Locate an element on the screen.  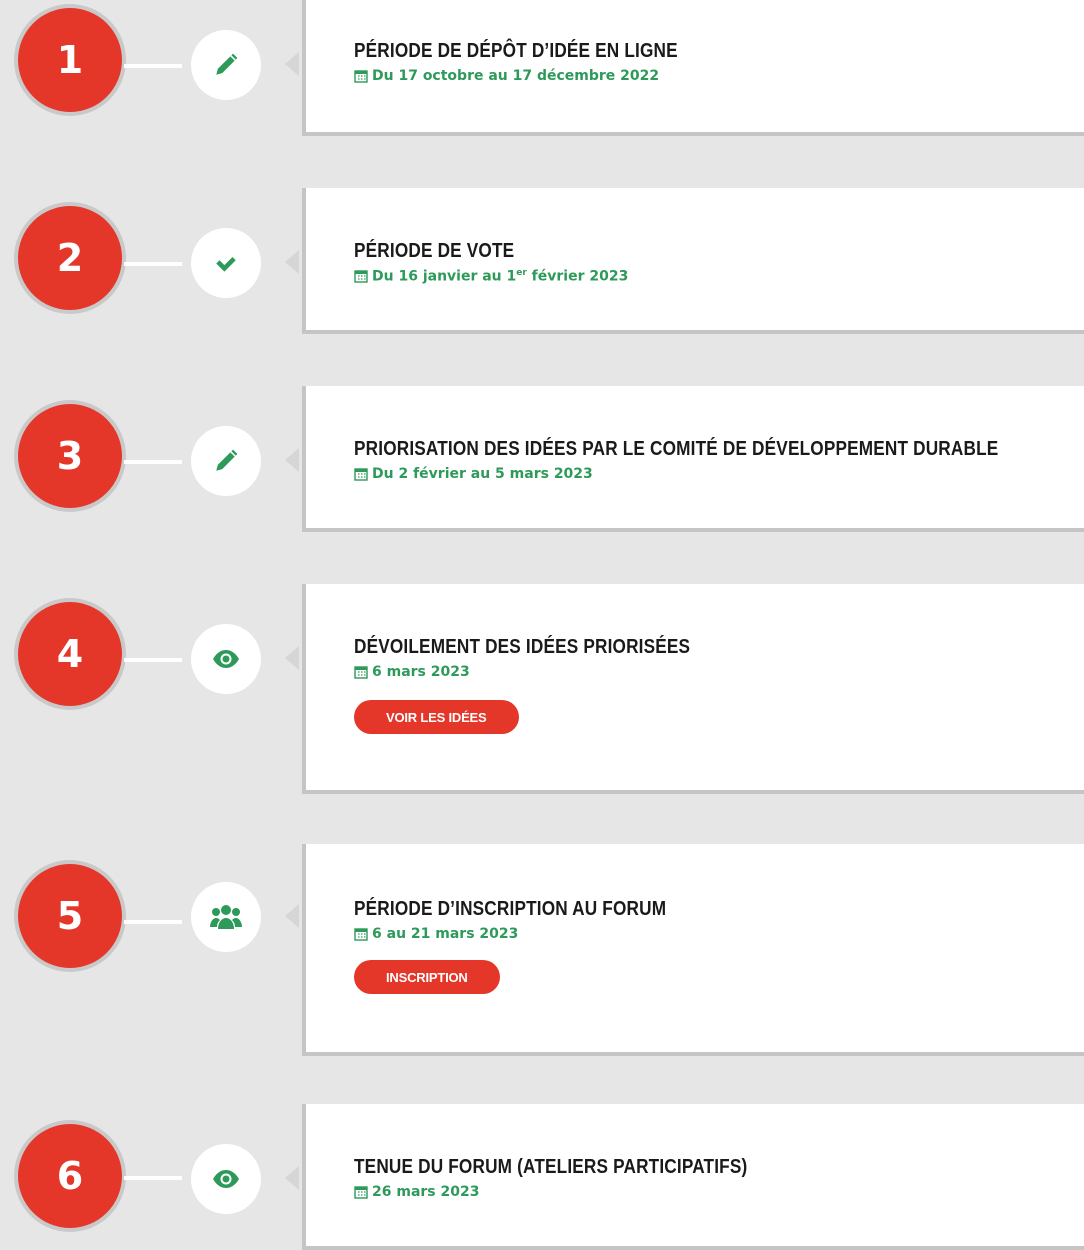
step-date: 6 mars 2023 is located at coordinates (412, 672).